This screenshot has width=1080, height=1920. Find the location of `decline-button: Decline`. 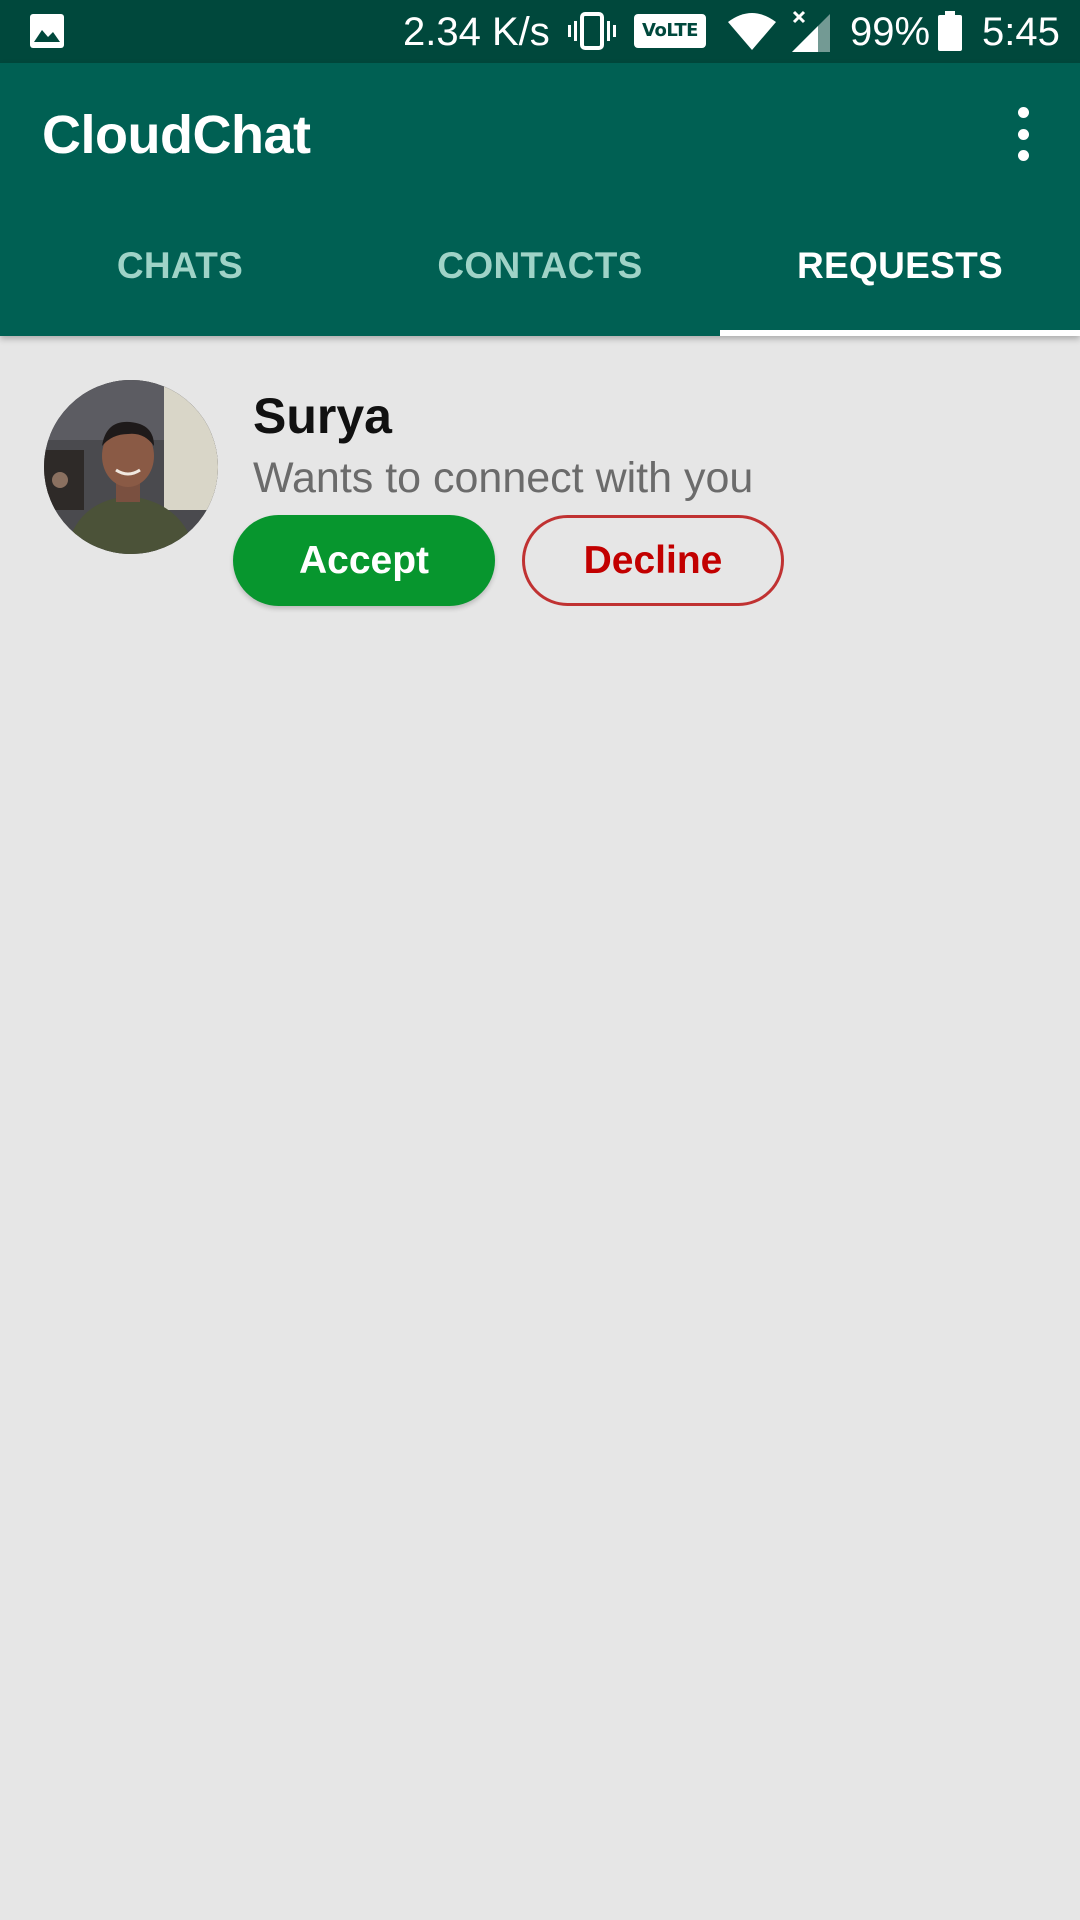

decline-button: Decline is located at coordinates (653, 560).